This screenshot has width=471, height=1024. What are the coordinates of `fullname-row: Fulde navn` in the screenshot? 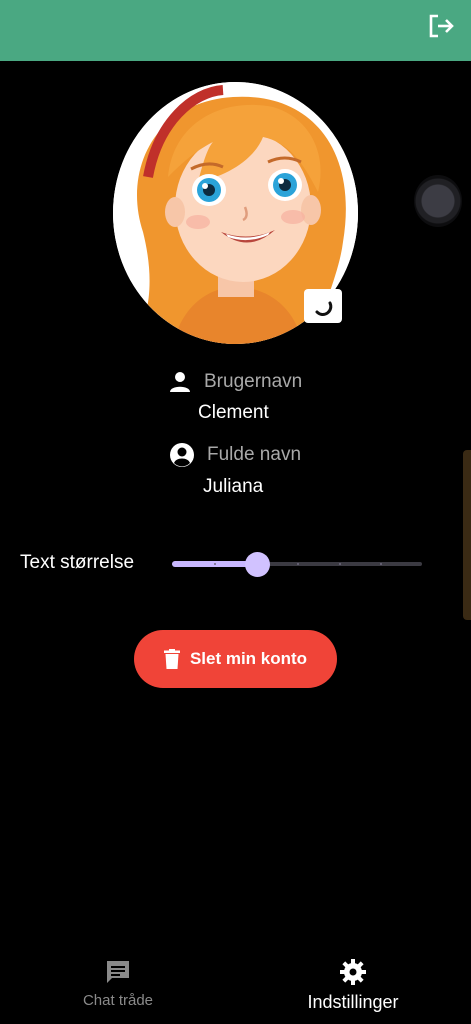 It's located at (235, 455).